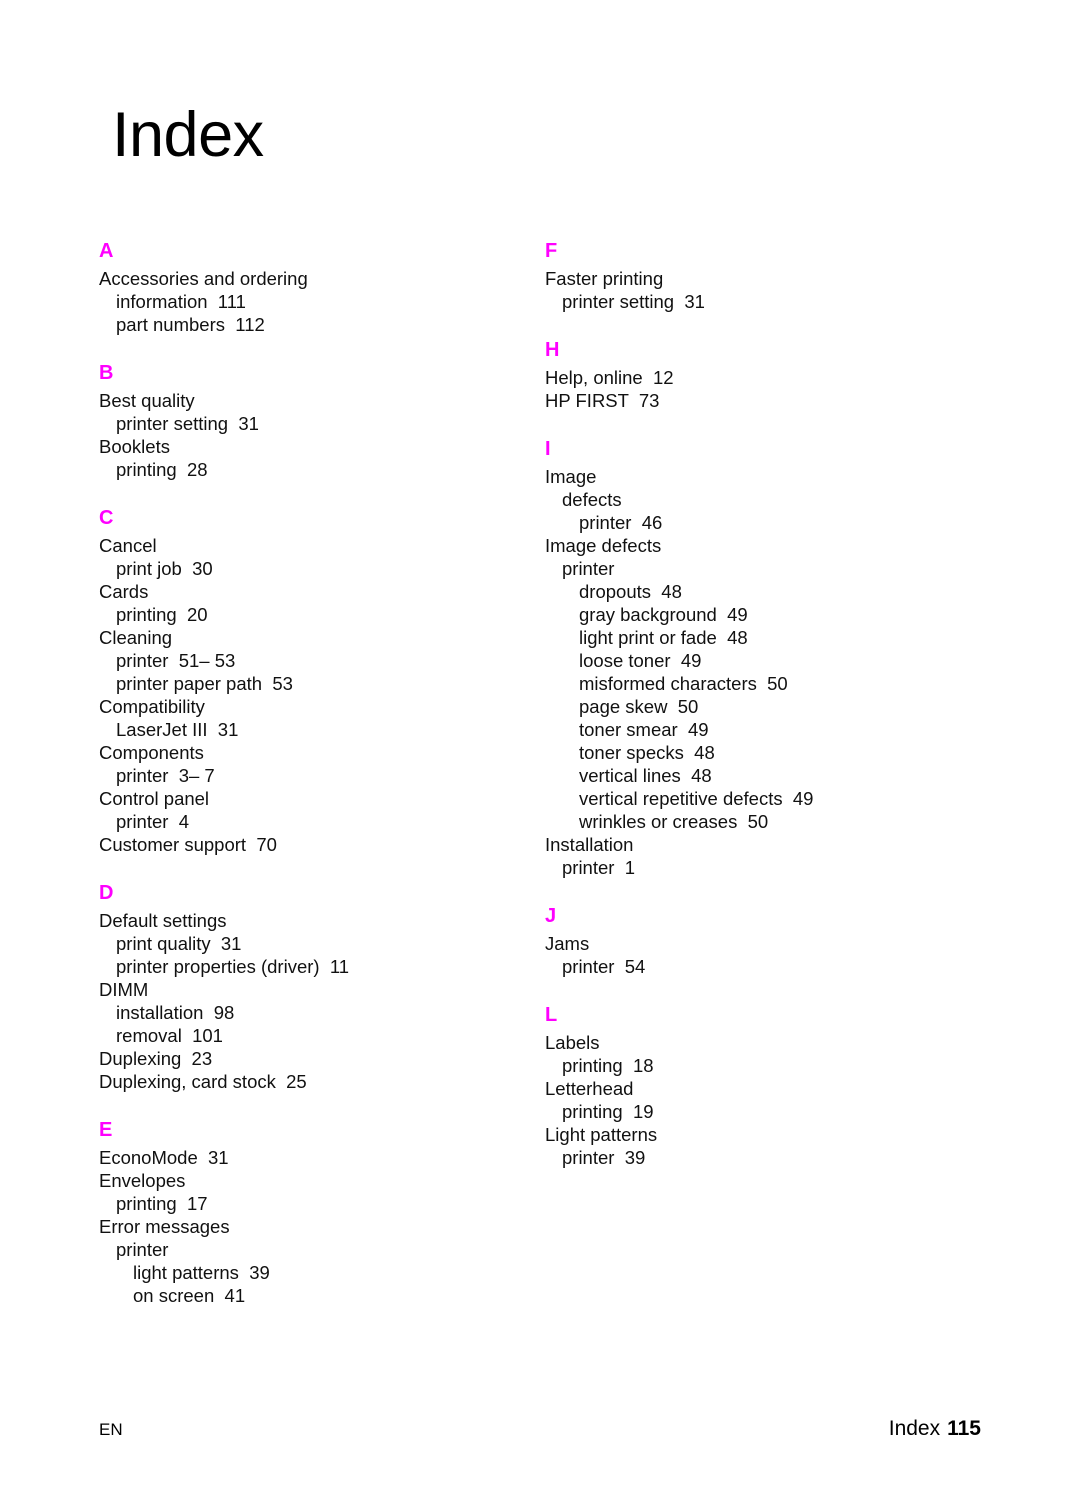 Image resolution: width=1080 pixels, height=1495 pixels. What do you see at coordinates (319, 1035) in the screenshot?
I see `index-subentry: removal 101` at bounding box center [319, 1035].